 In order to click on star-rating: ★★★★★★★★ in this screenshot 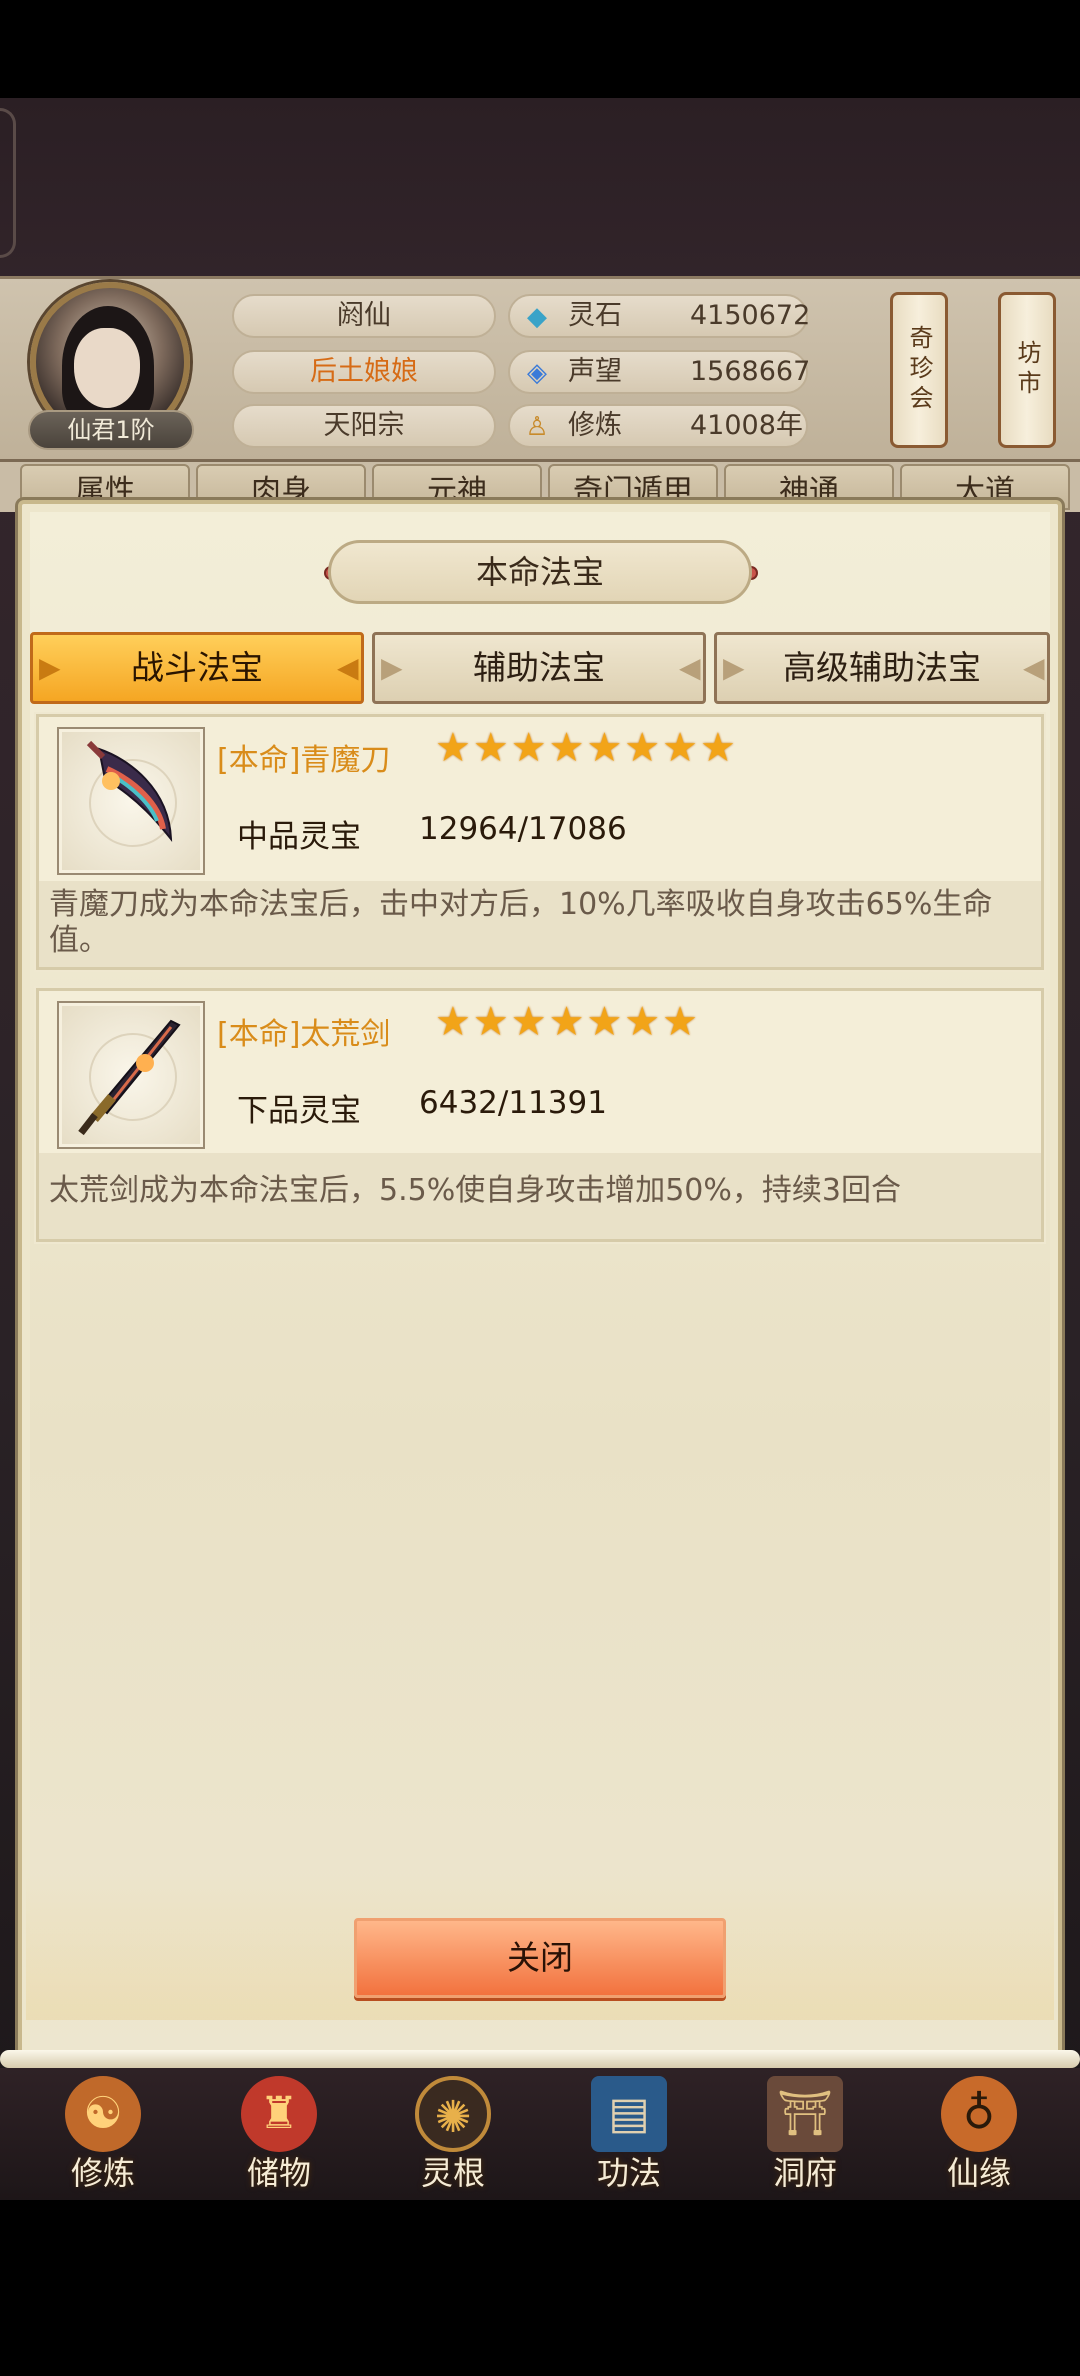, I will do `click(586, 748)`.